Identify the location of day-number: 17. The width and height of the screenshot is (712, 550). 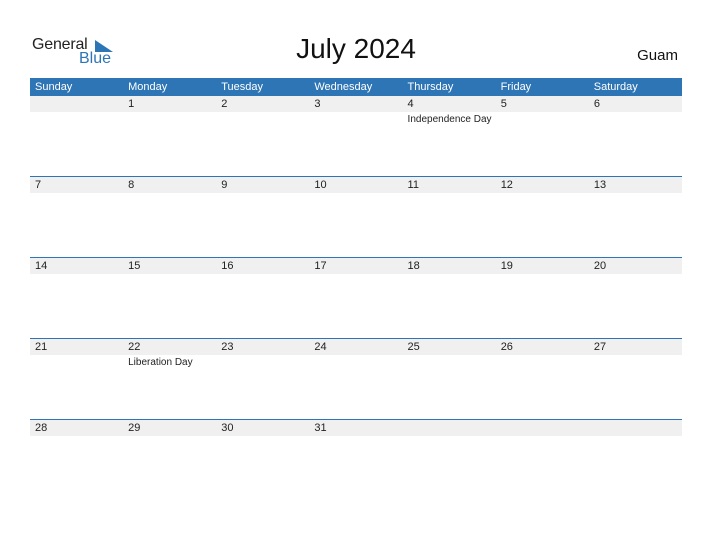
(320, 266).